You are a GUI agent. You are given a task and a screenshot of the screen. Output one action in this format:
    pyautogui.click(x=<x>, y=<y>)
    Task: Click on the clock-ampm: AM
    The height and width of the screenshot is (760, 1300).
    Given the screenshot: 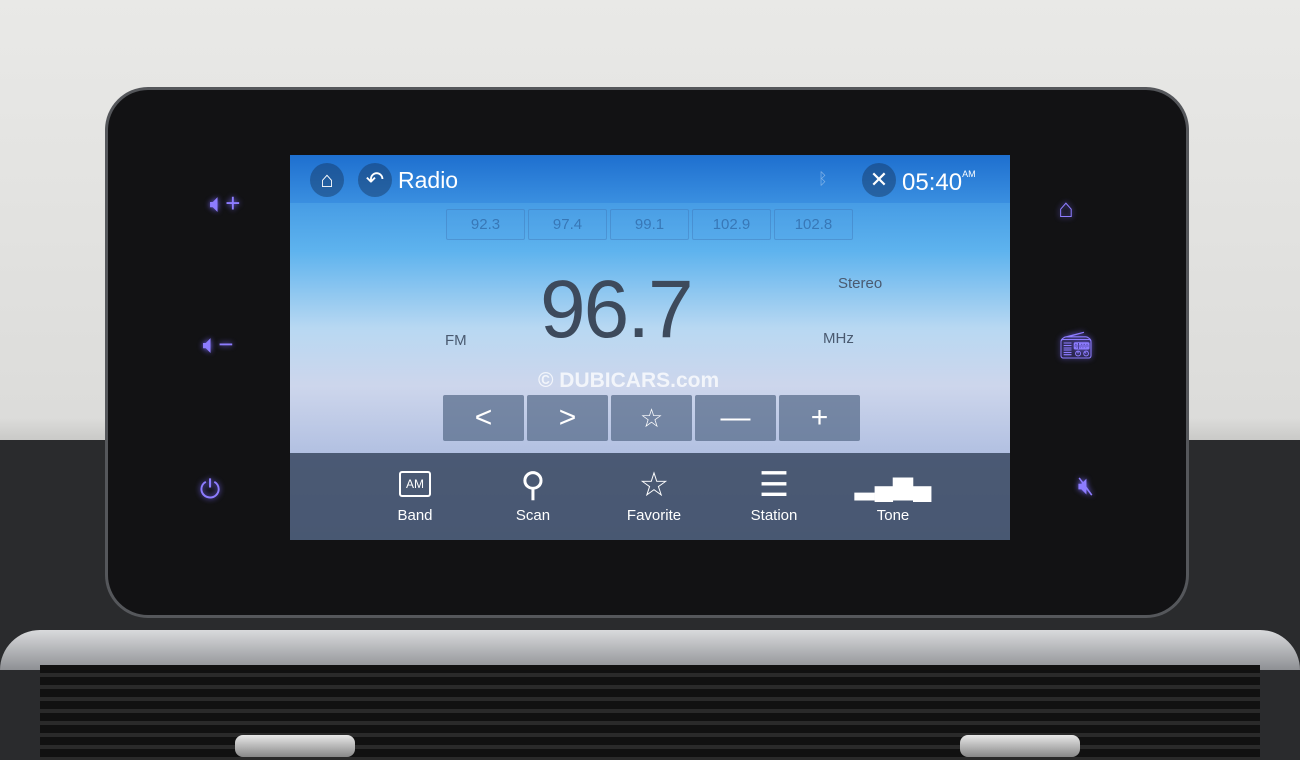 What is the action you would take?
    pyautogui.click(x=969, y=174)
    